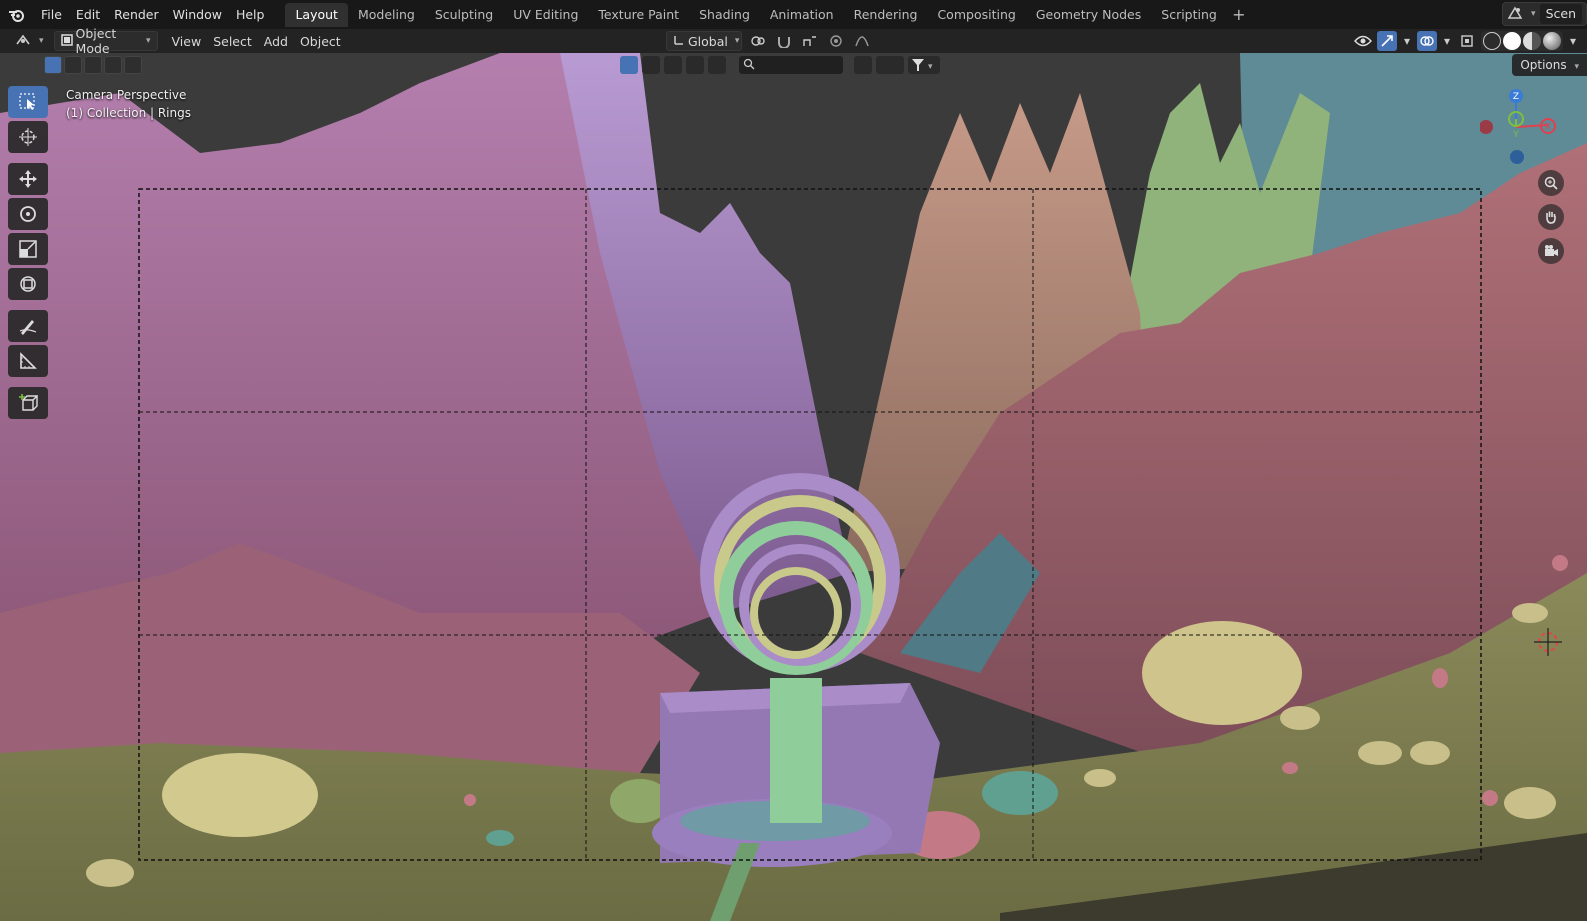 The image size is (1587, 921). What do you see at coordinates (836, 41) in the screenshot?
I see `proportional-edit-icon` at bounding box center [836, 41].